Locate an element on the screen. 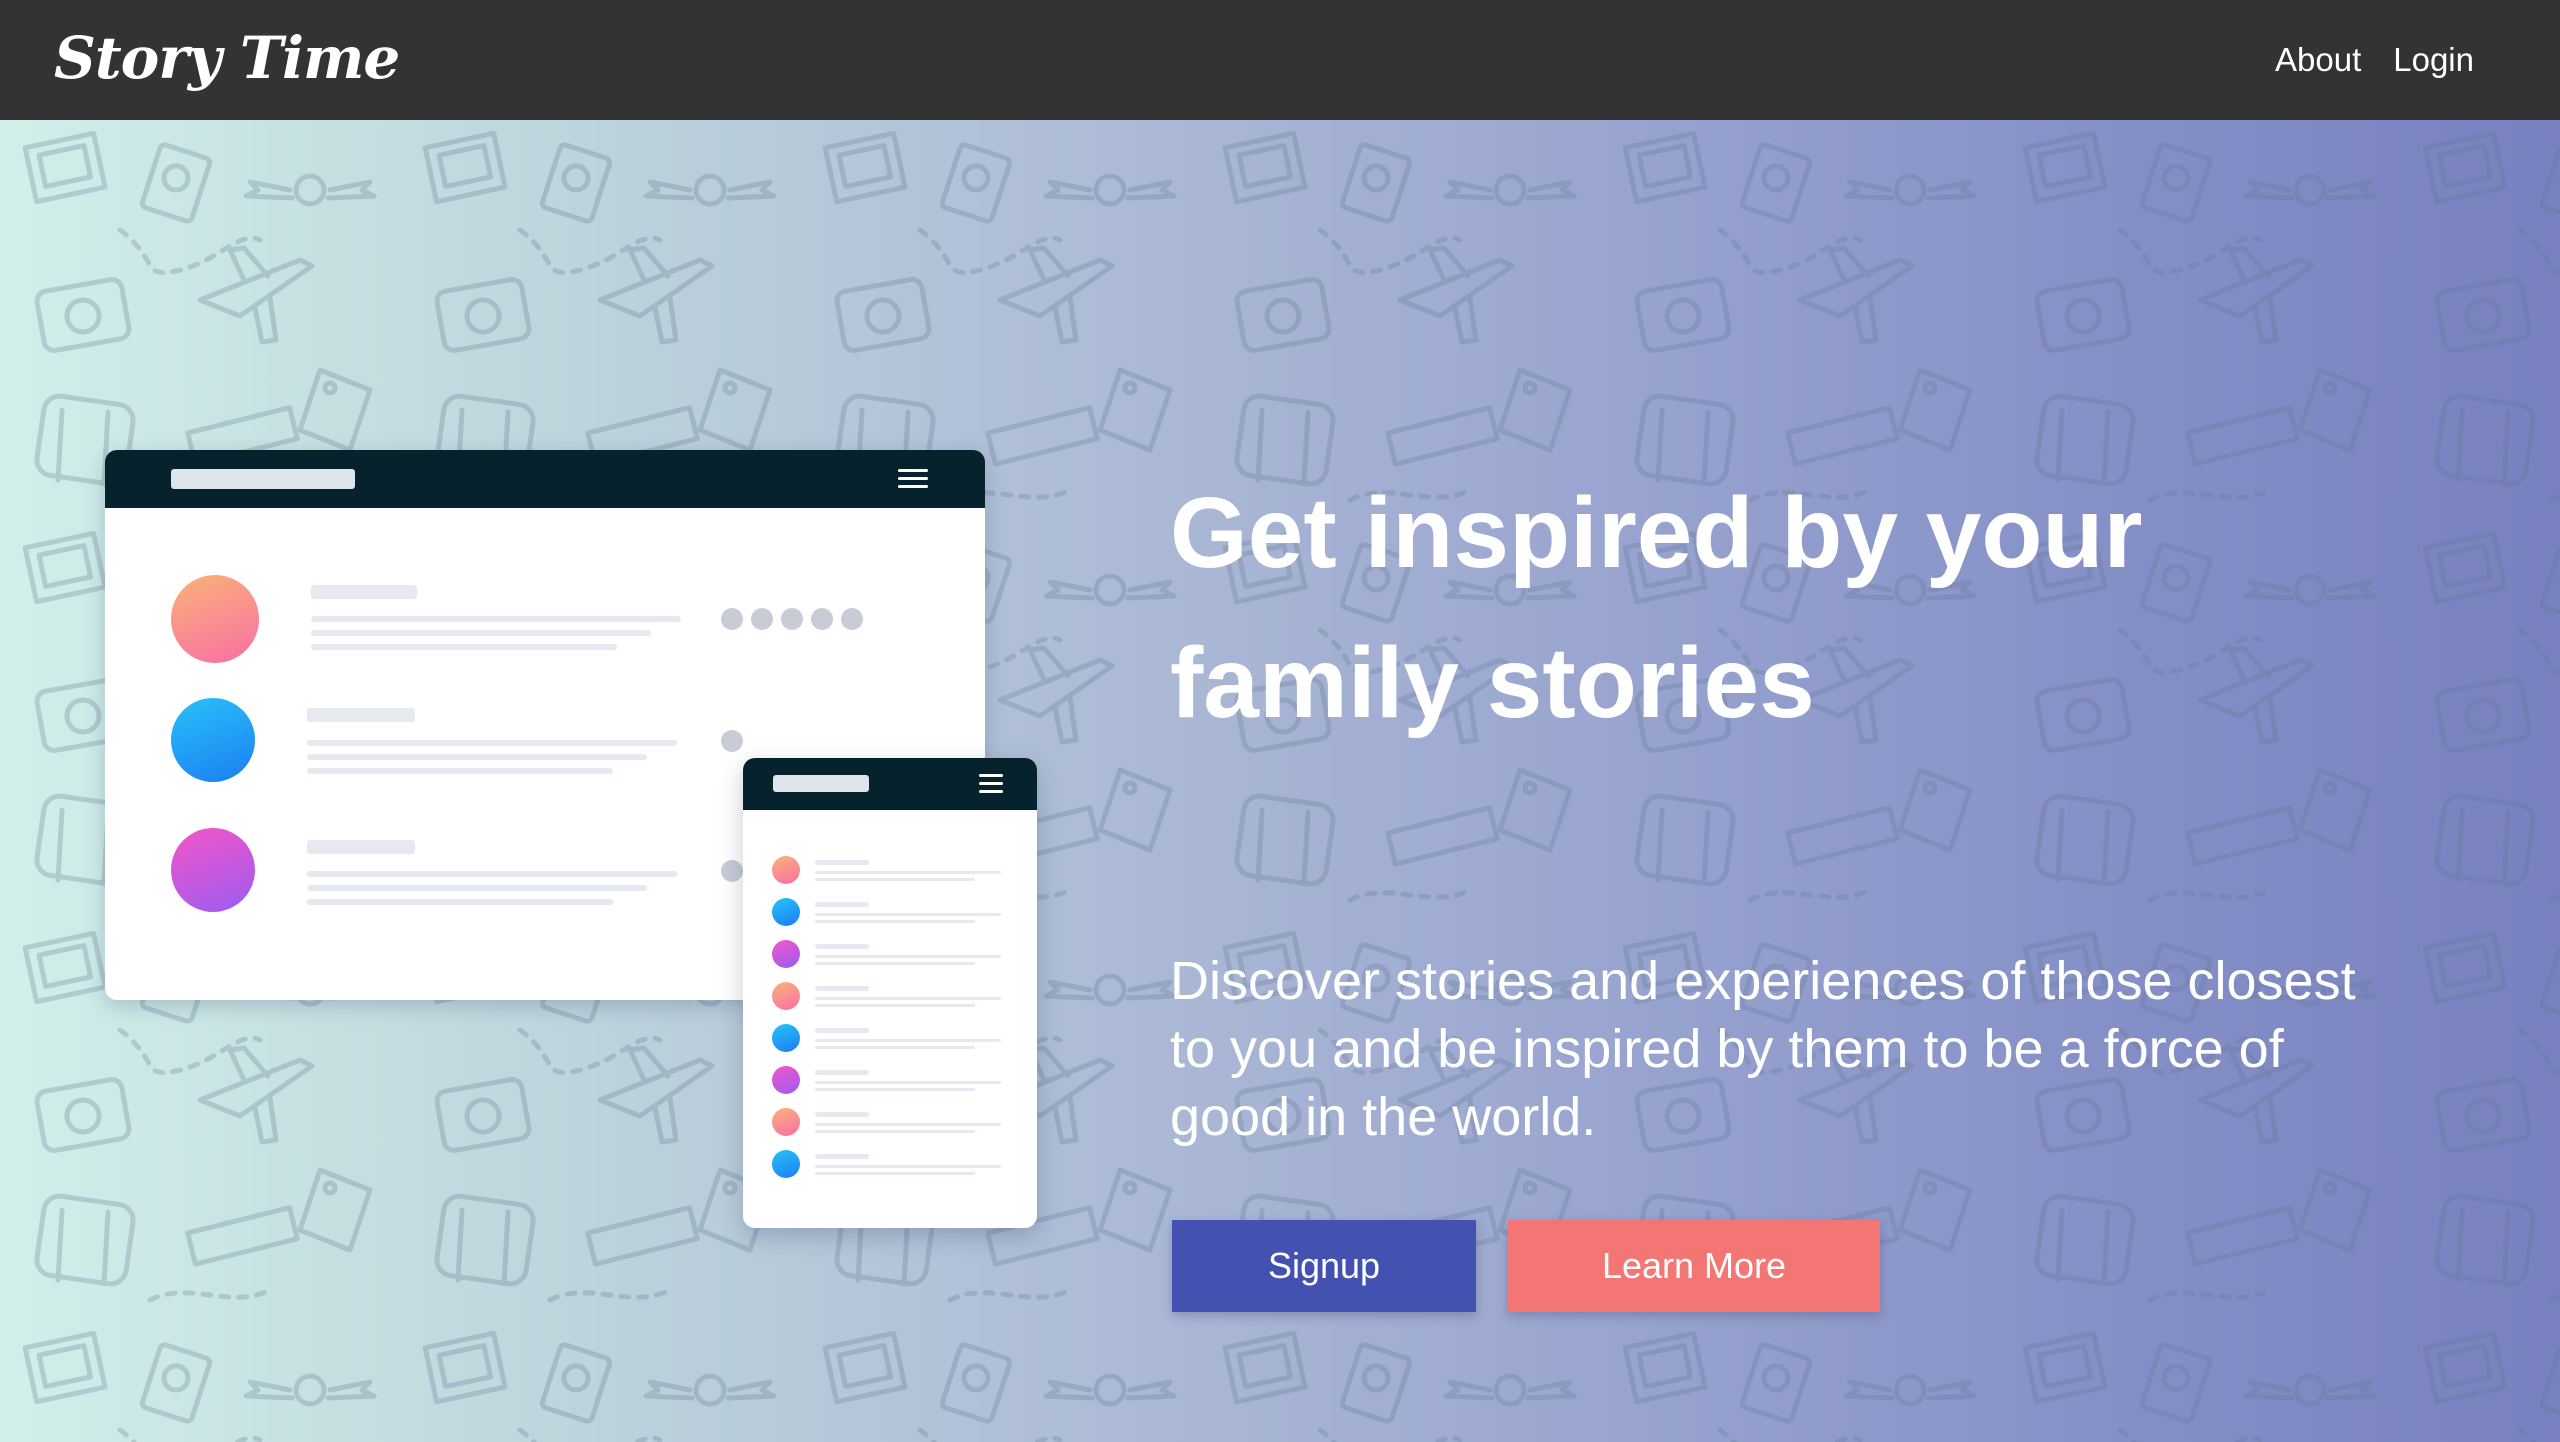 This screenshot has height=1442, width=2560. learn-more-button: Learn More is located at coordinates (1694, 1266).